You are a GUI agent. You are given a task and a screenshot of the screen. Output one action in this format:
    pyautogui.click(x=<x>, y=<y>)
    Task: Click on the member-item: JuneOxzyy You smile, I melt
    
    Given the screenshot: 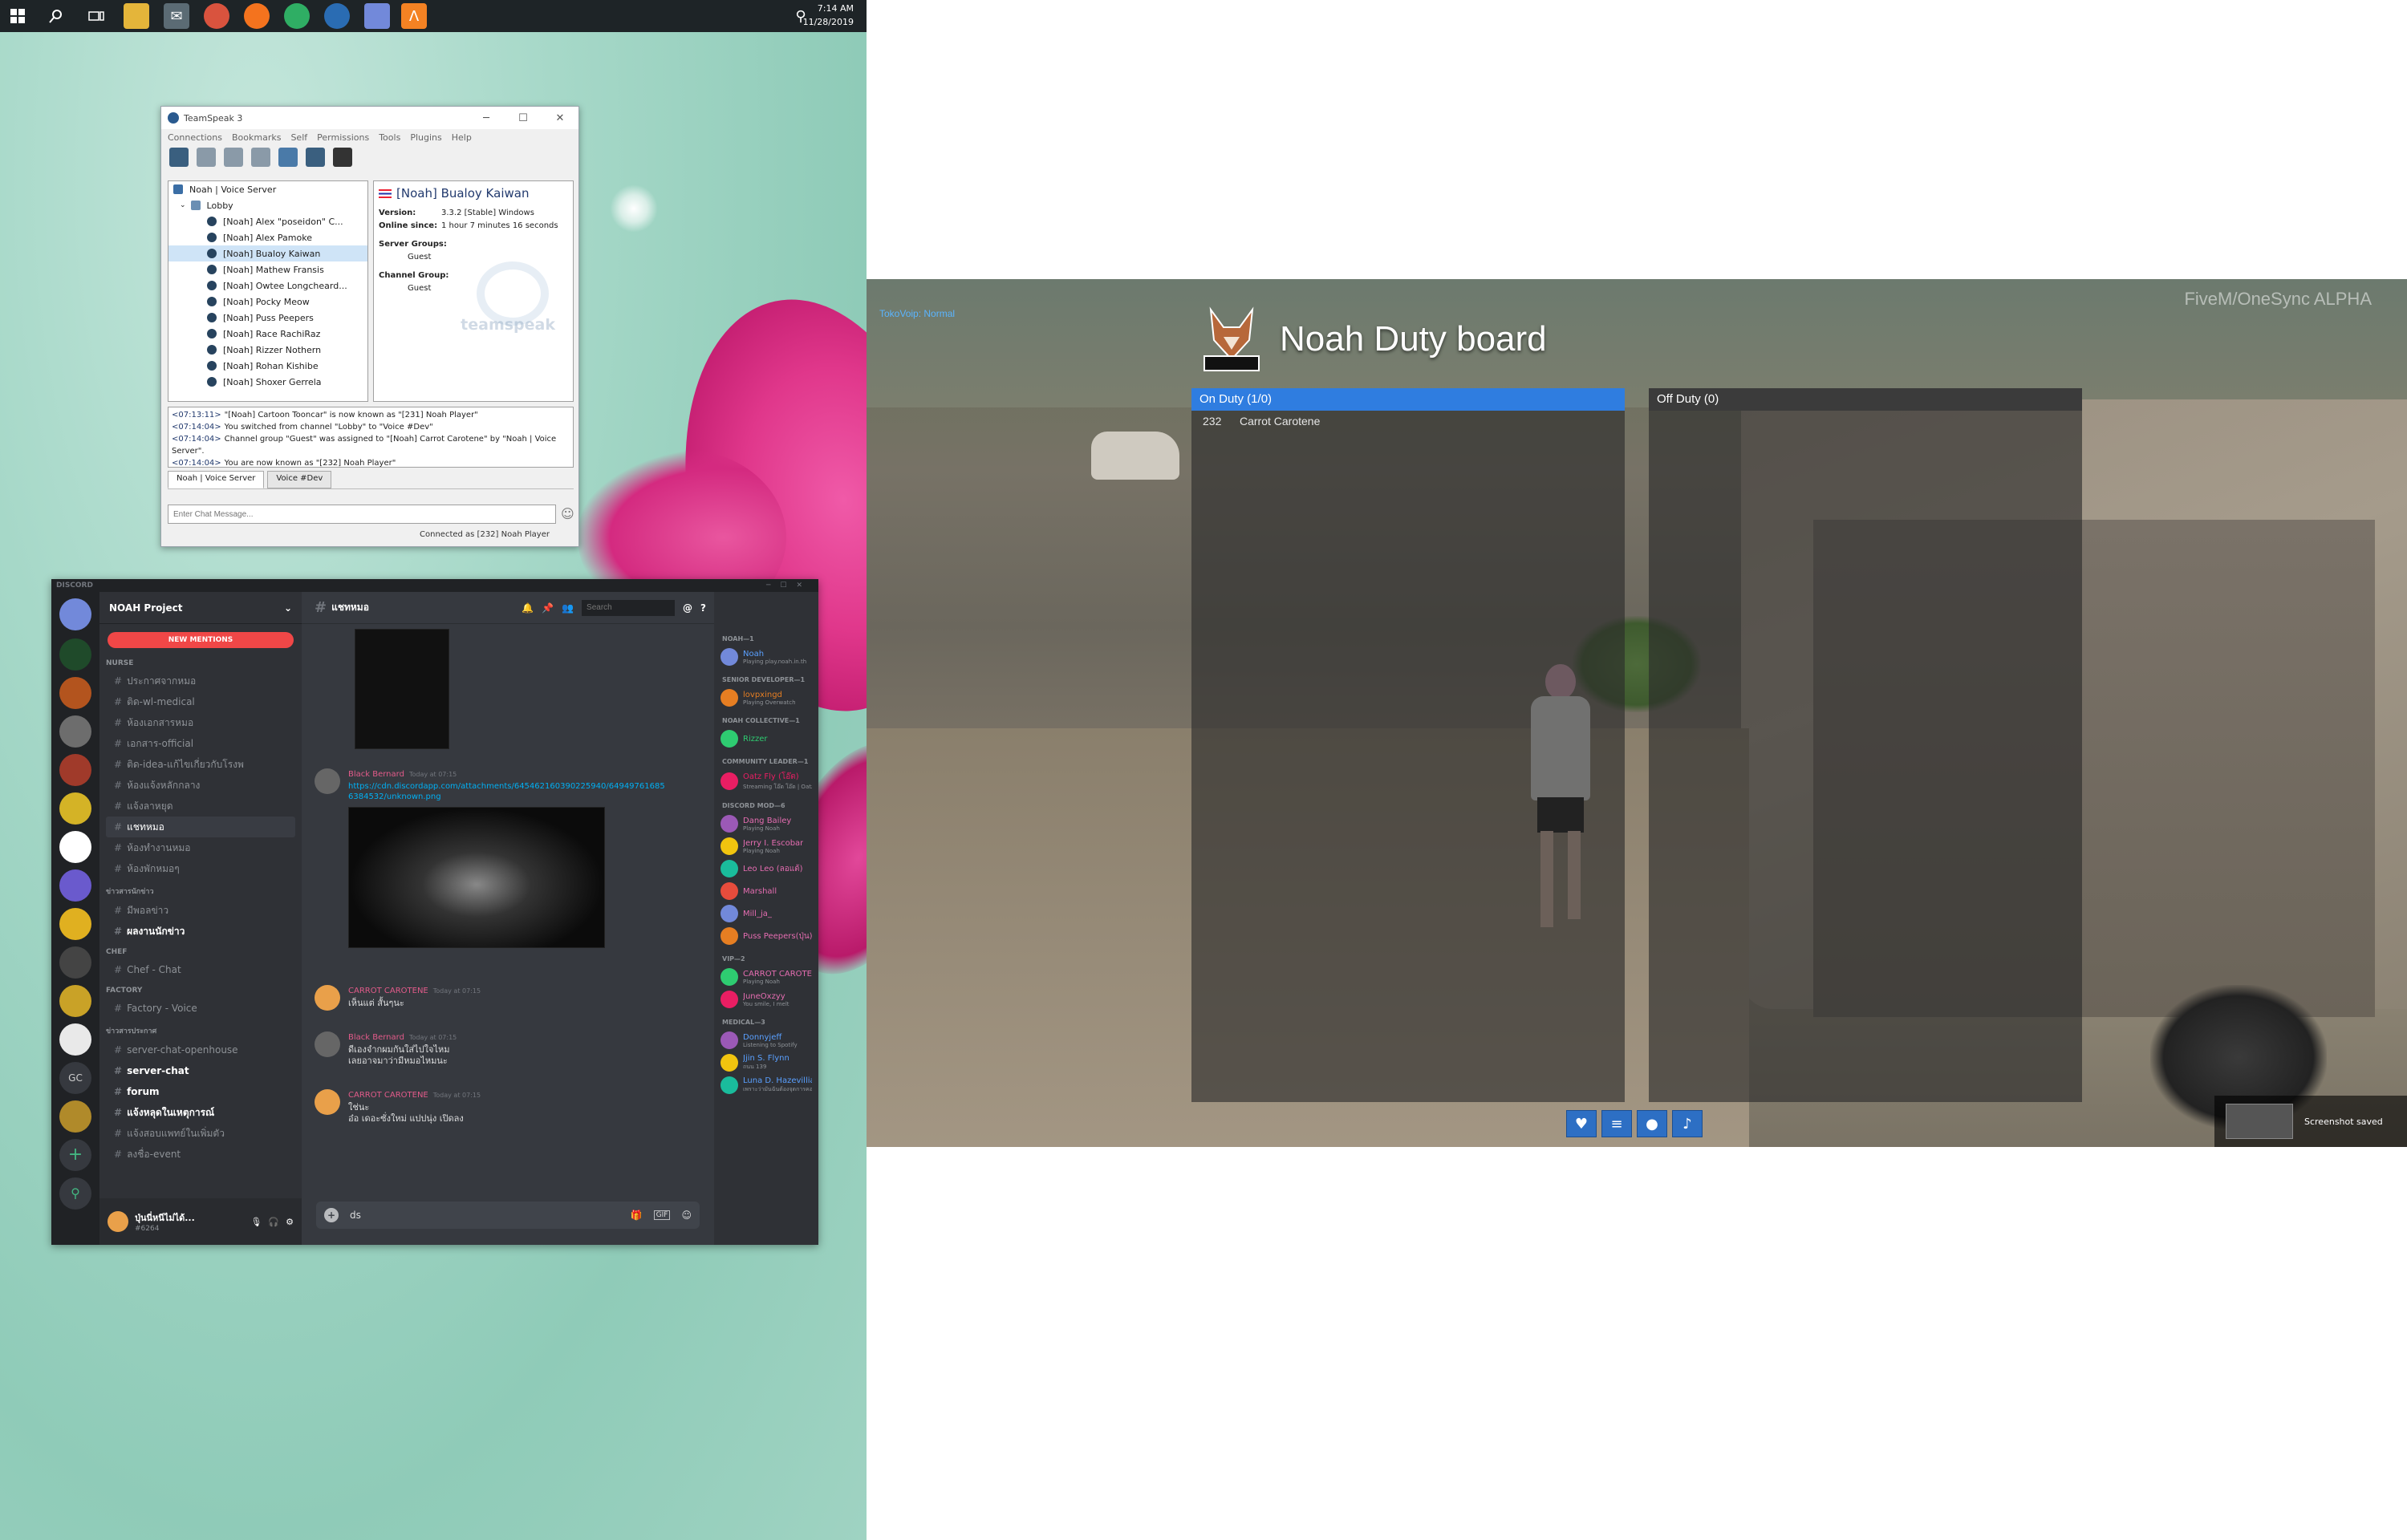 What is the action you would take?
    pyautogui.click(x=766, y=999)
    